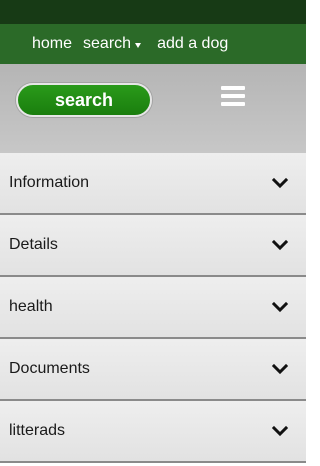 The width and height of the screenshot is (320, 466). Describe the element at coordinates (192, 44) in the screenshot. I see `nav-add-dog-link: add a dog` at that location.